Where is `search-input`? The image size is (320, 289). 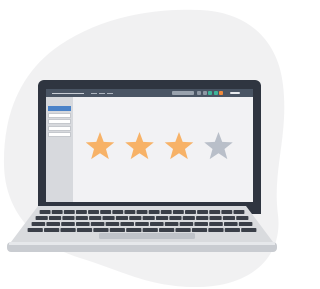 search-input is located at coordinates (183, 93).